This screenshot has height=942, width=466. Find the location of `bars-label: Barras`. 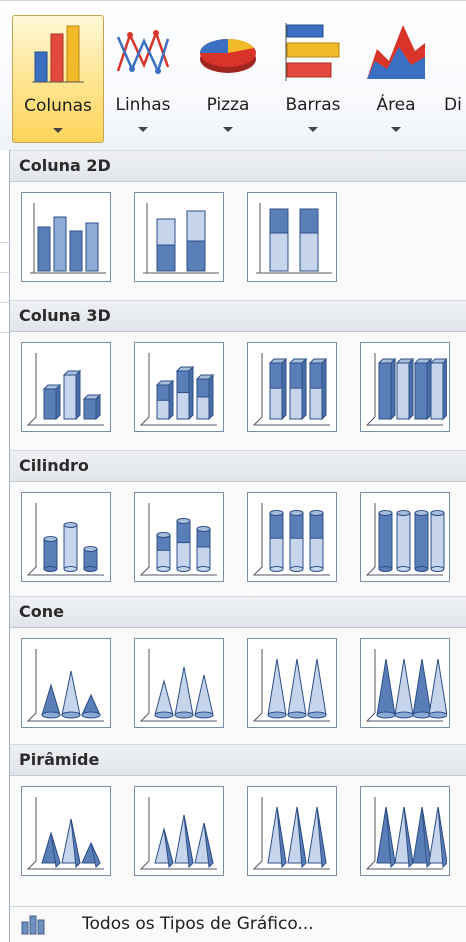

bars-label: Barras is located at coordinates (313, 105).